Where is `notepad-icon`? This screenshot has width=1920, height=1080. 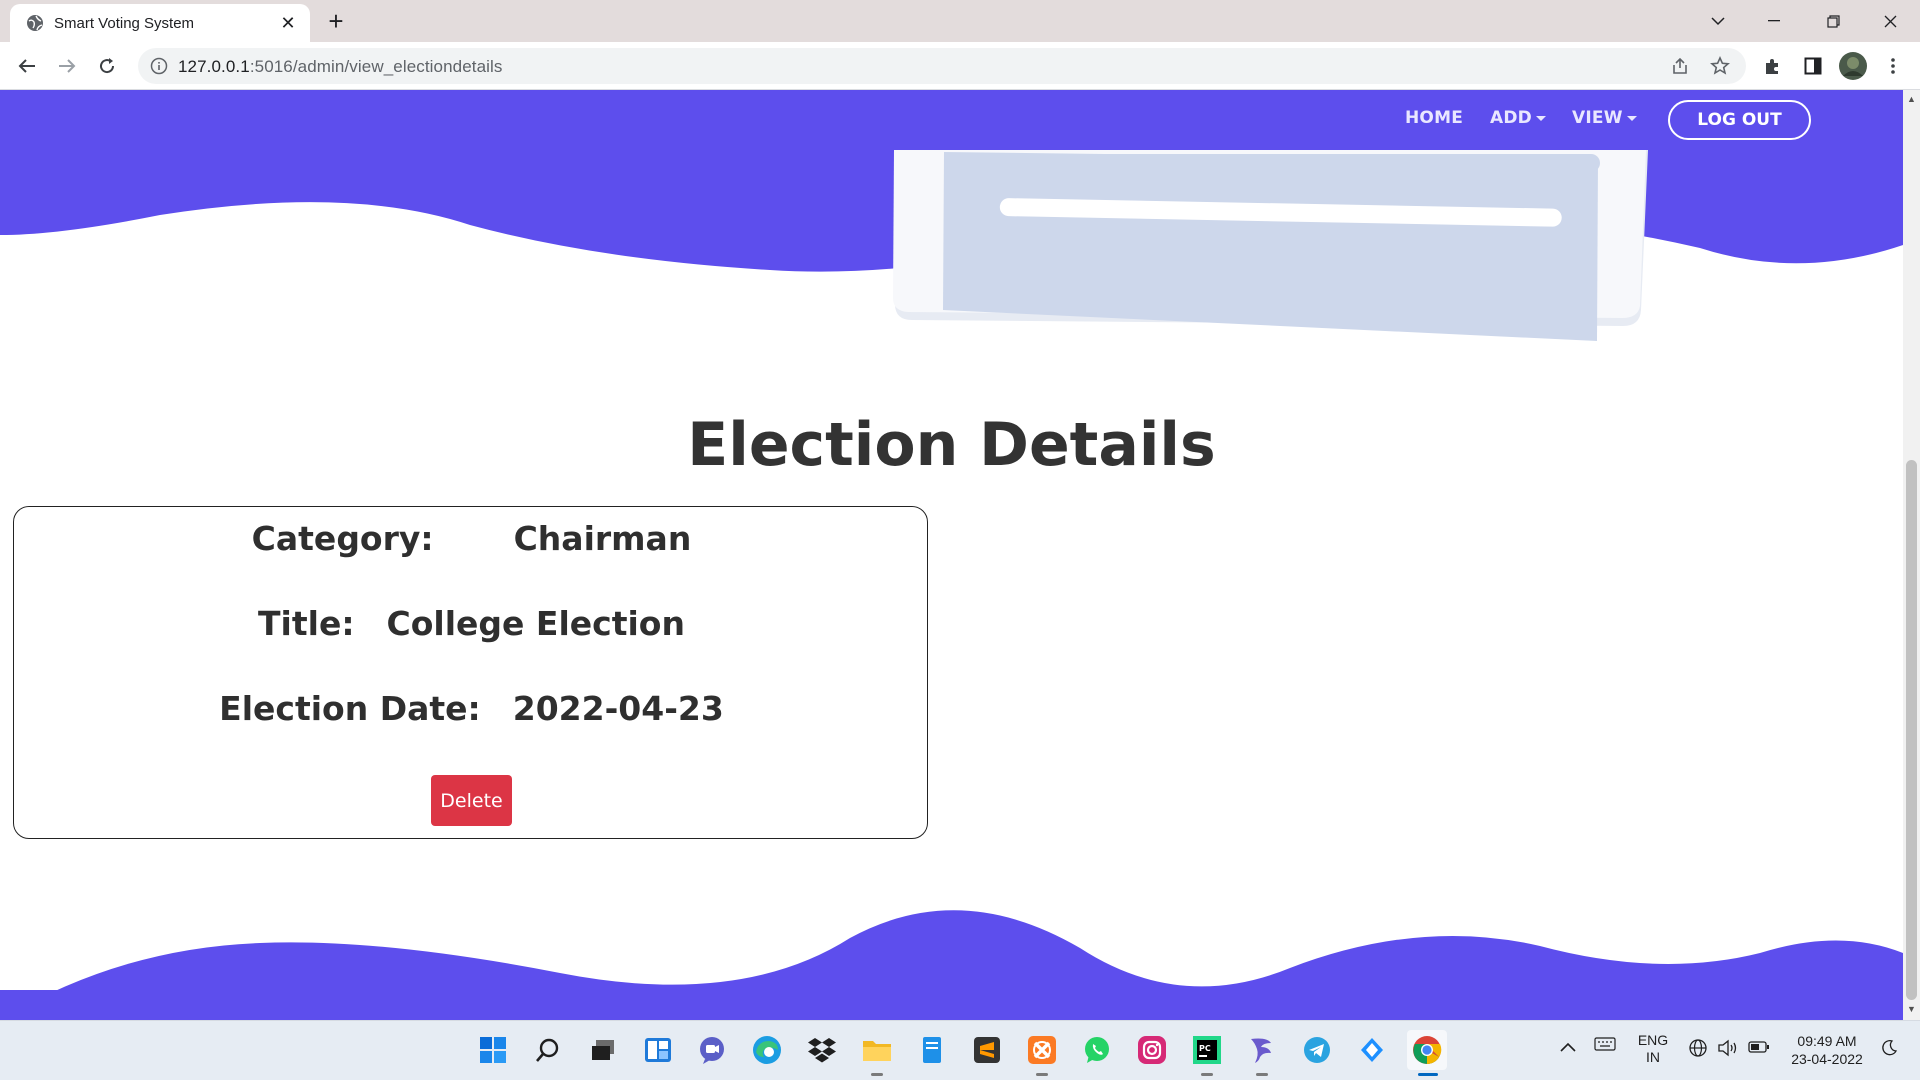 notepad-icon is located at coordinates (932, 1050).